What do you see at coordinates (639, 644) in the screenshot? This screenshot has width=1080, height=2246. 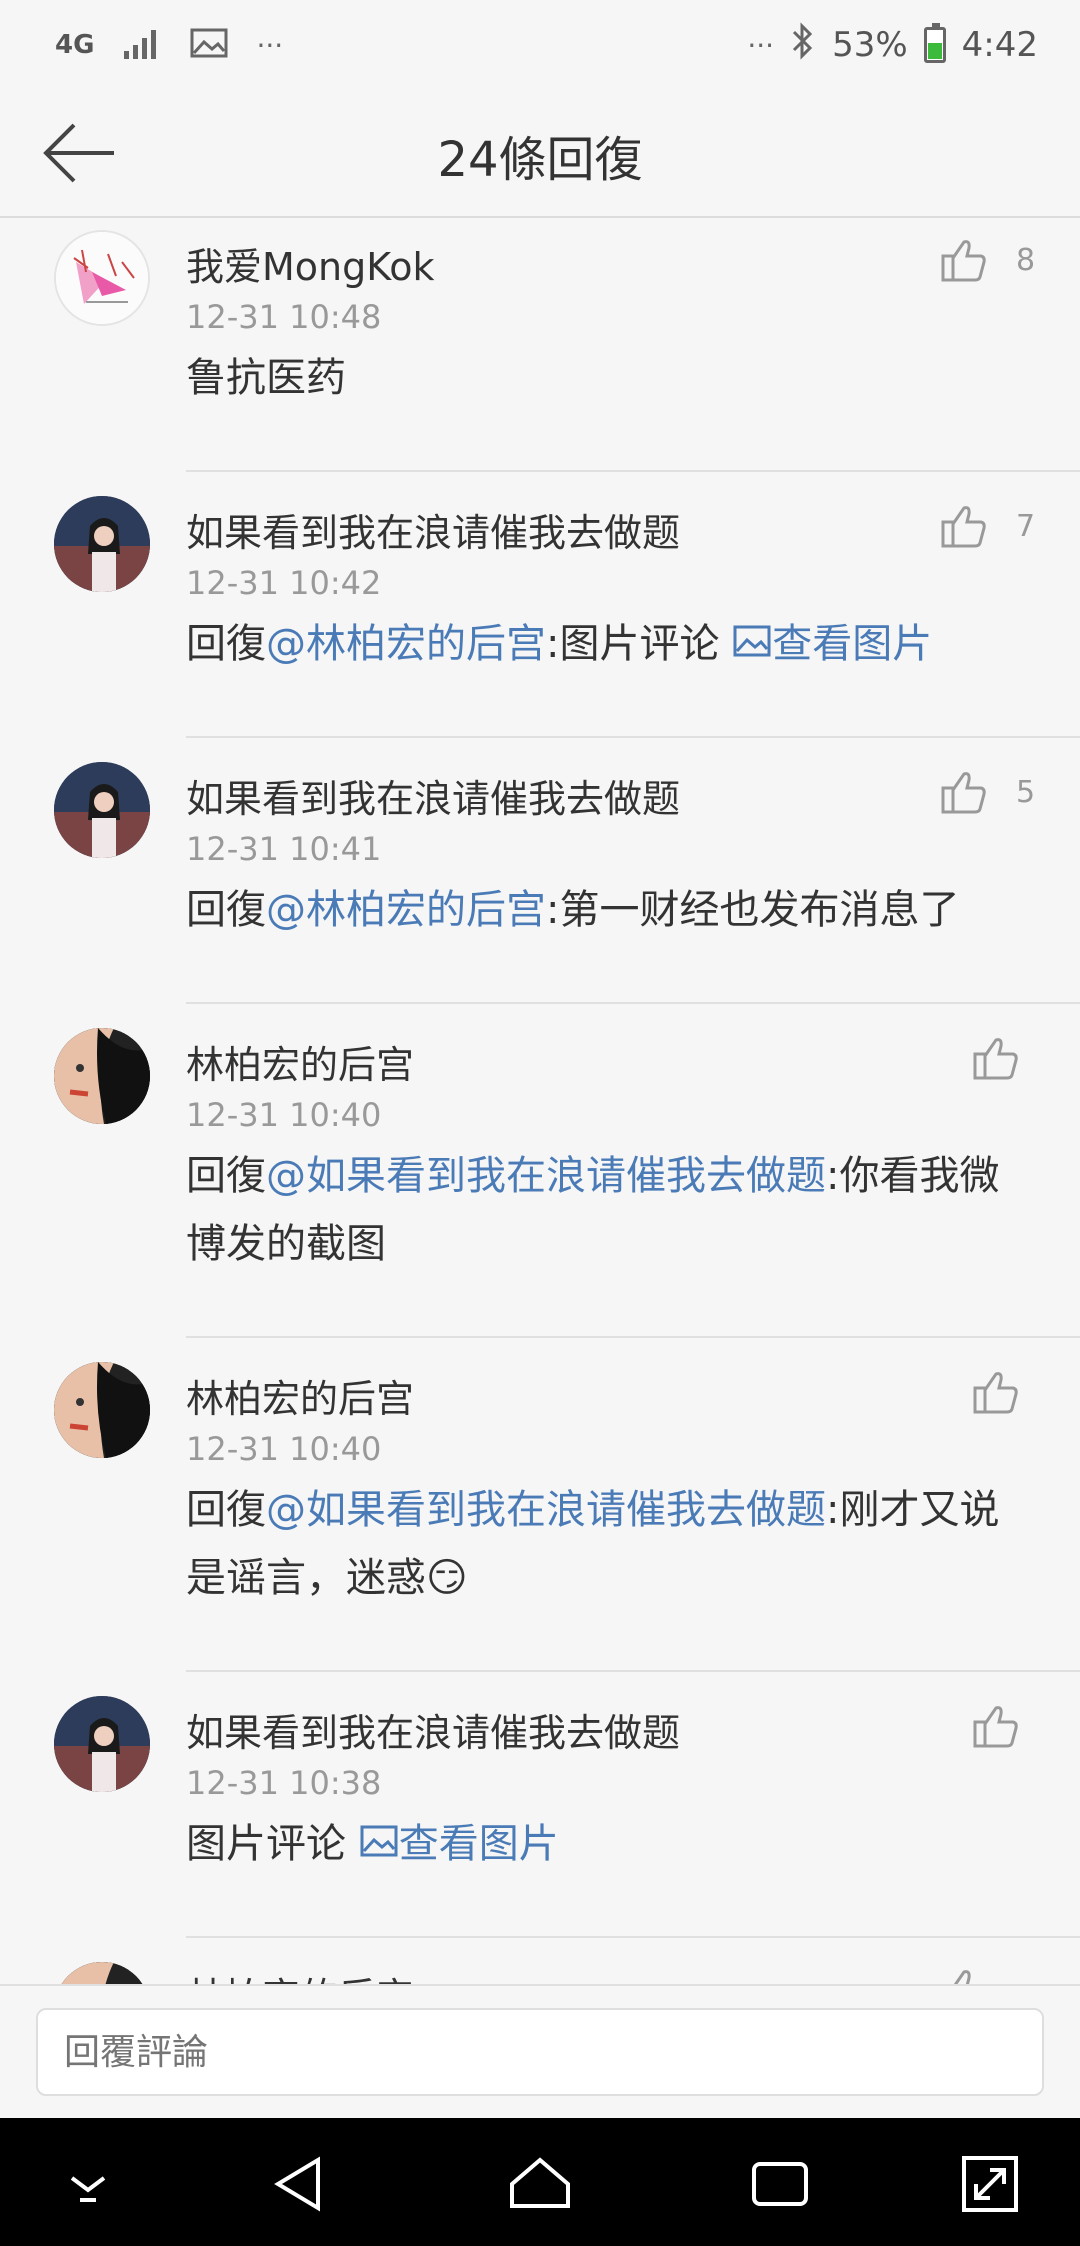 I see `comment-text: :图片评论` at bounding box center [639, 644].